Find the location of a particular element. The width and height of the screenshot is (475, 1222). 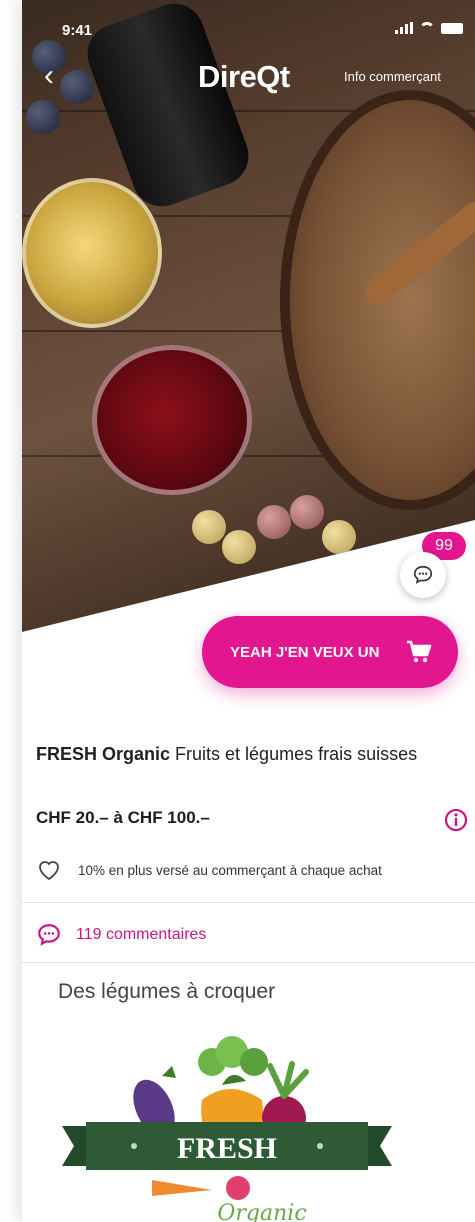

comments-button is located at coordinates (423, 575).